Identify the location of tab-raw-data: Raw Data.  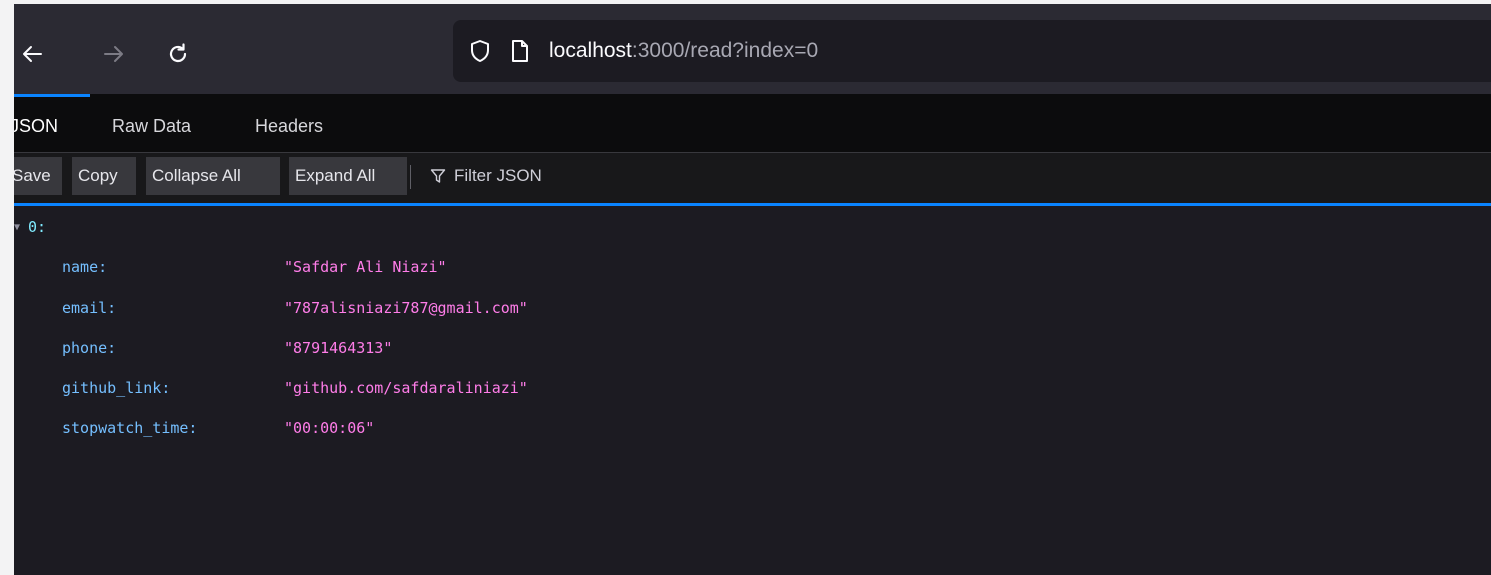
(151, 123).